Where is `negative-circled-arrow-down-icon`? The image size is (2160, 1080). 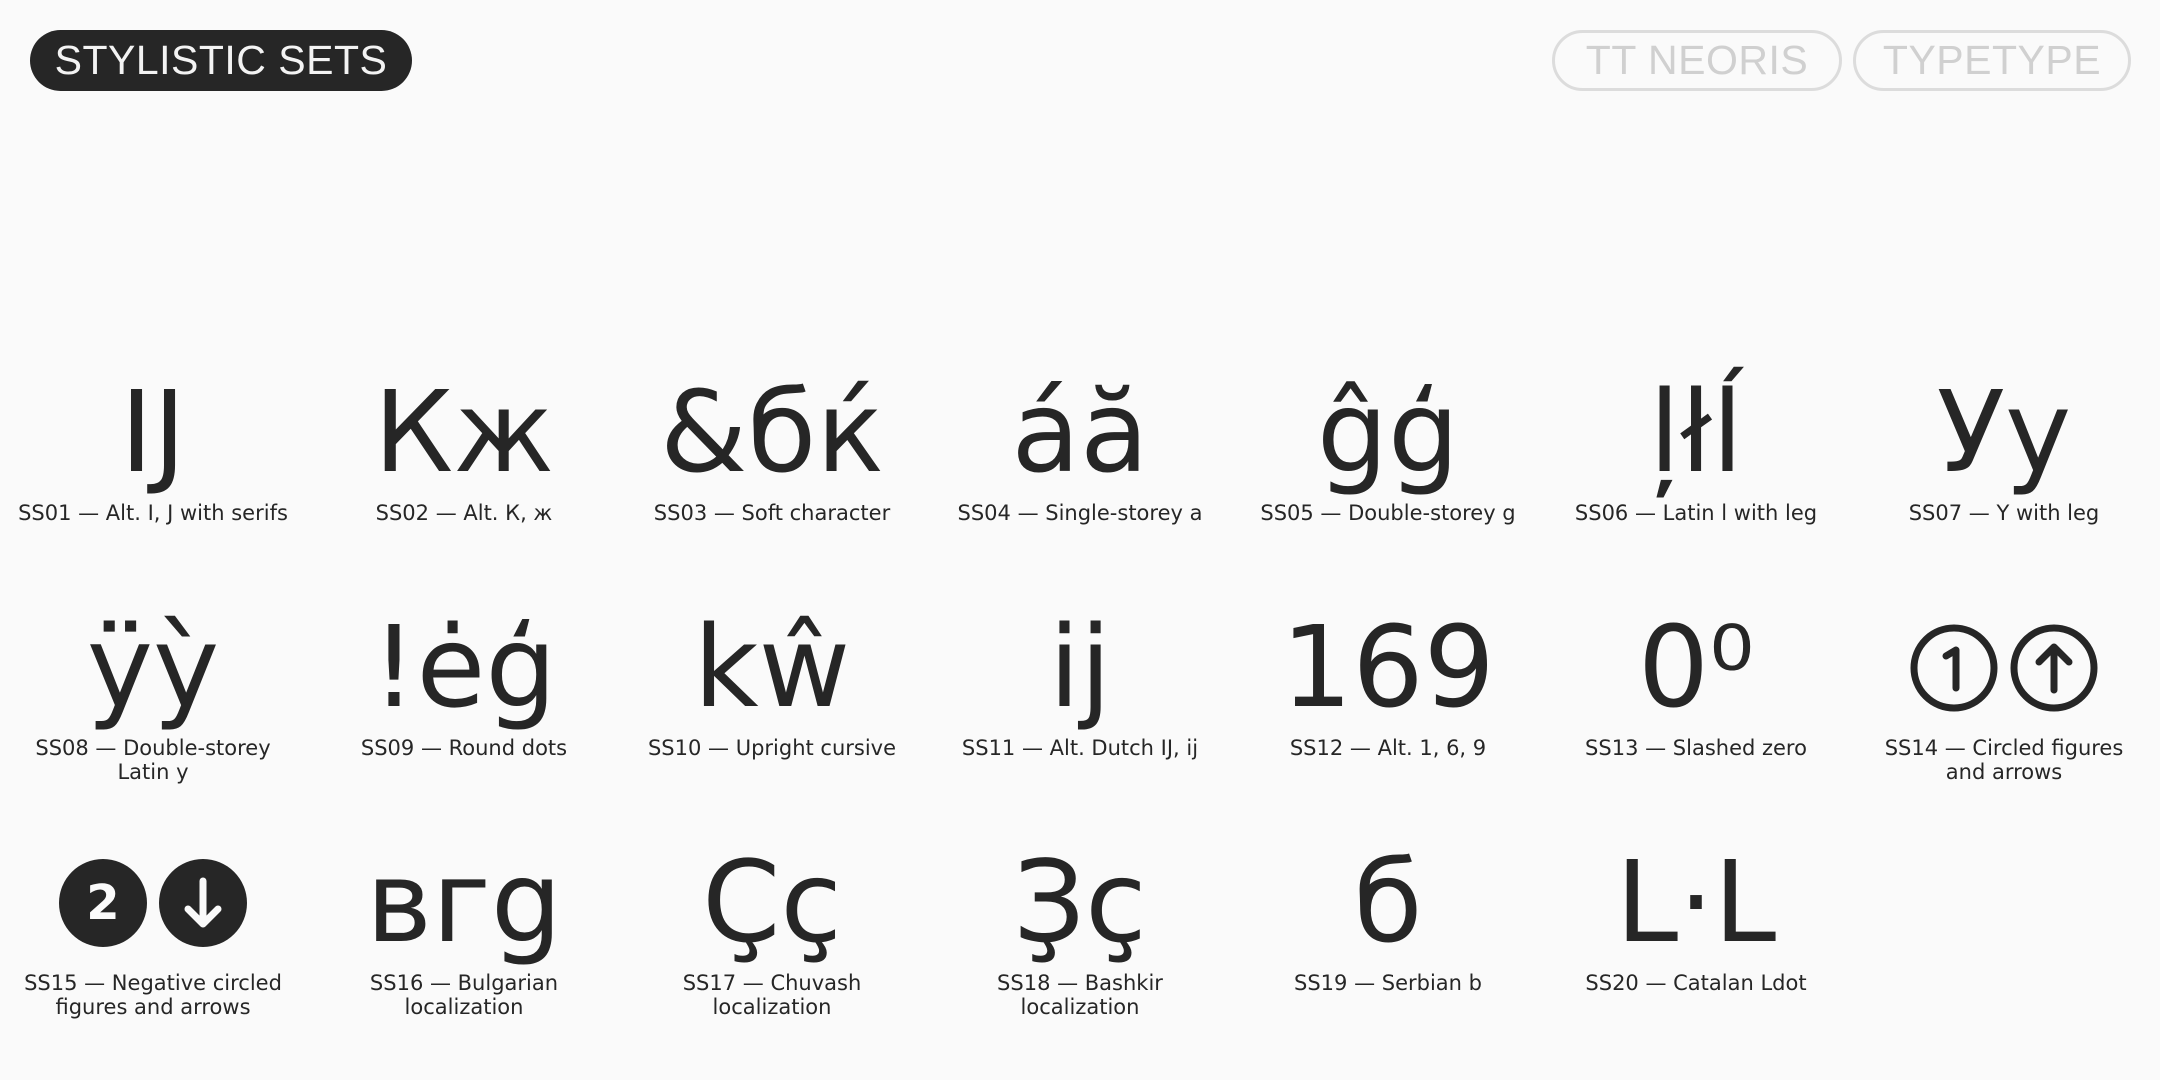 negative-circled-arrow-down-icon is located at coordinates (203, 903).